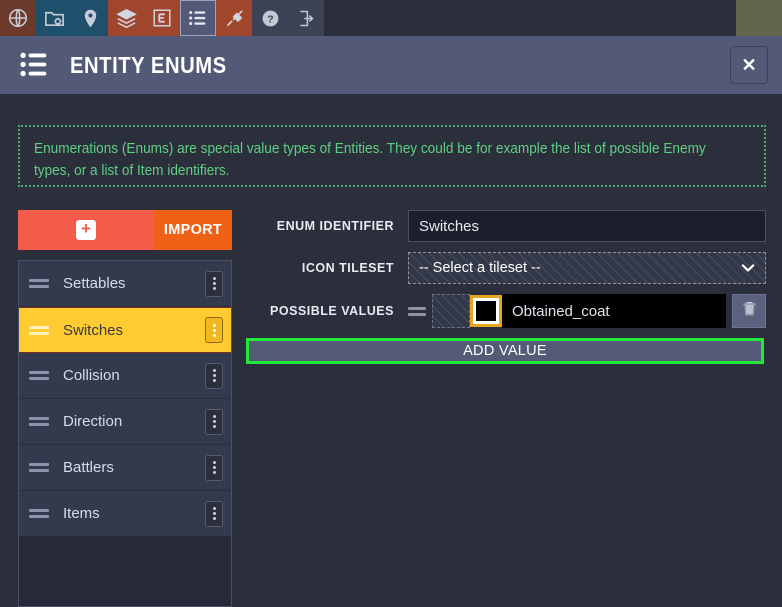  What do you see at coordinates (88, 467) in the screenshot?
I see `enum-list-item-label: Battlers` at bounding box center [88, 467].